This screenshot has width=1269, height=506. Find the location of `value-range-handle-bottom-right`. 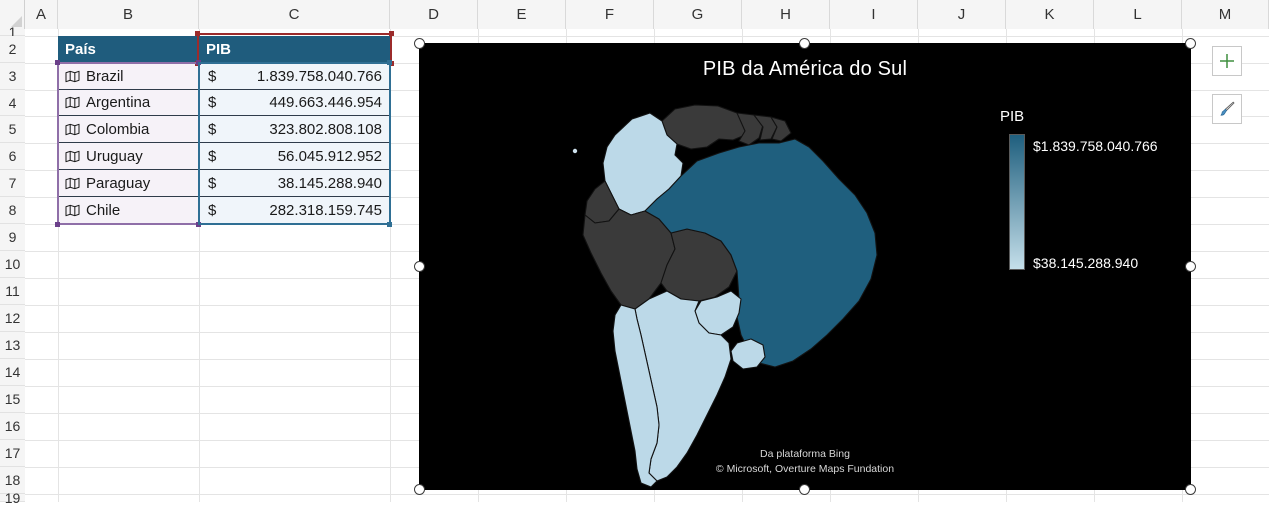

value-range-handle-bottom-right is located at coordinates (389, 224).